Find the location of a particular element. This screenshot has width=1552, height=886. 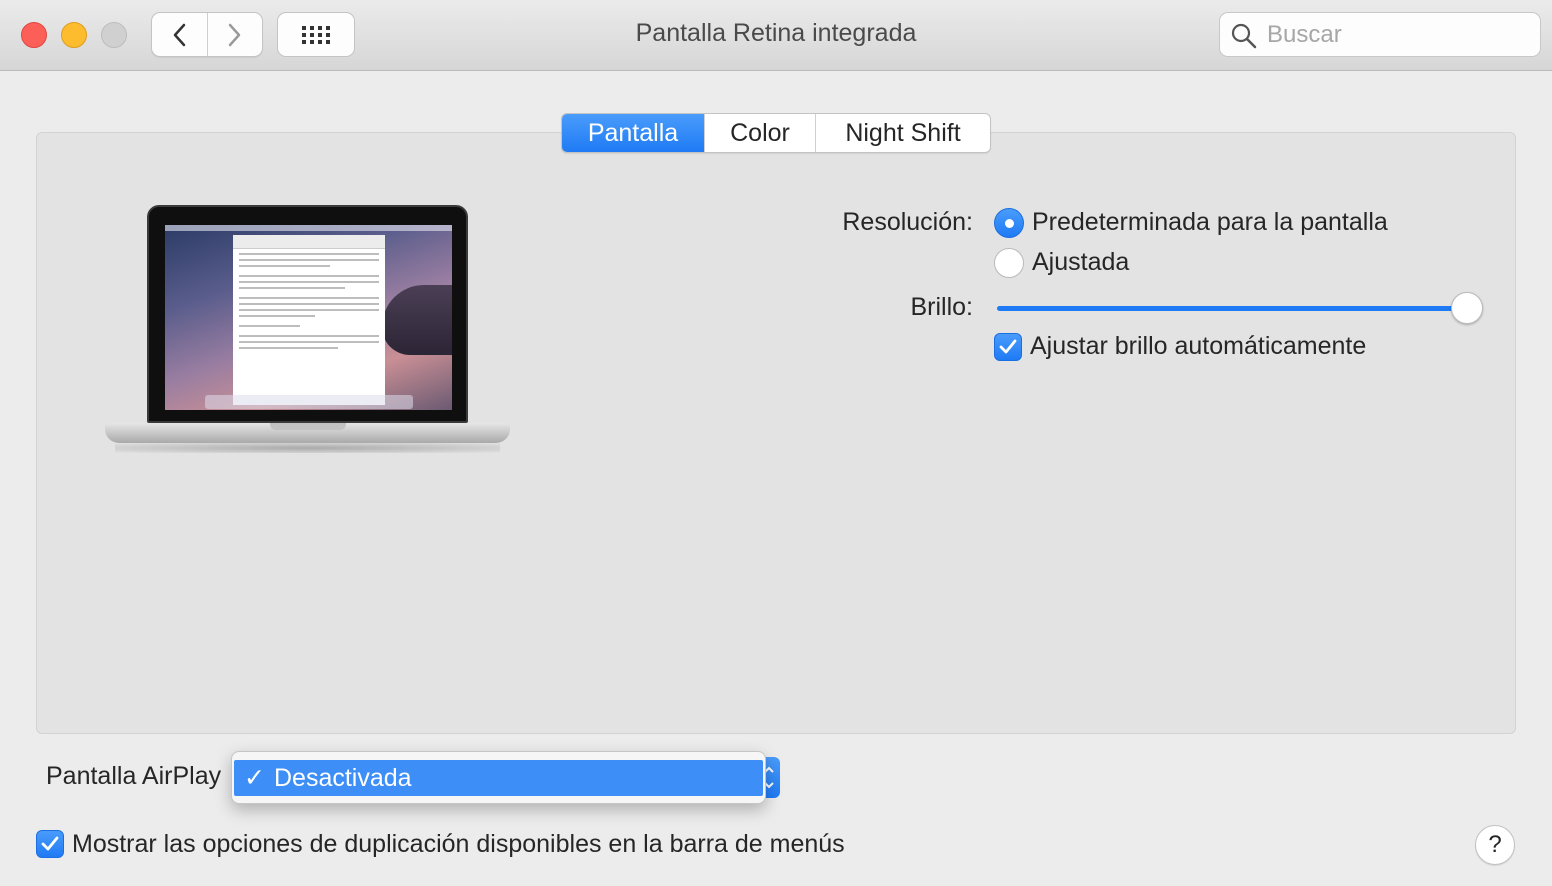

dock-thumbnail is located at coordinates (309, 402).